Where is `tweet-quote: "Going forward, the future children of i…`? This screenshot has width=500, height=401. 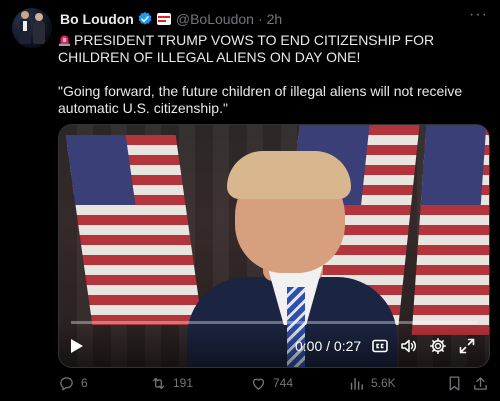 tweet-quote: "Going forward, the future children of i… is located at coordinates (260, 99).